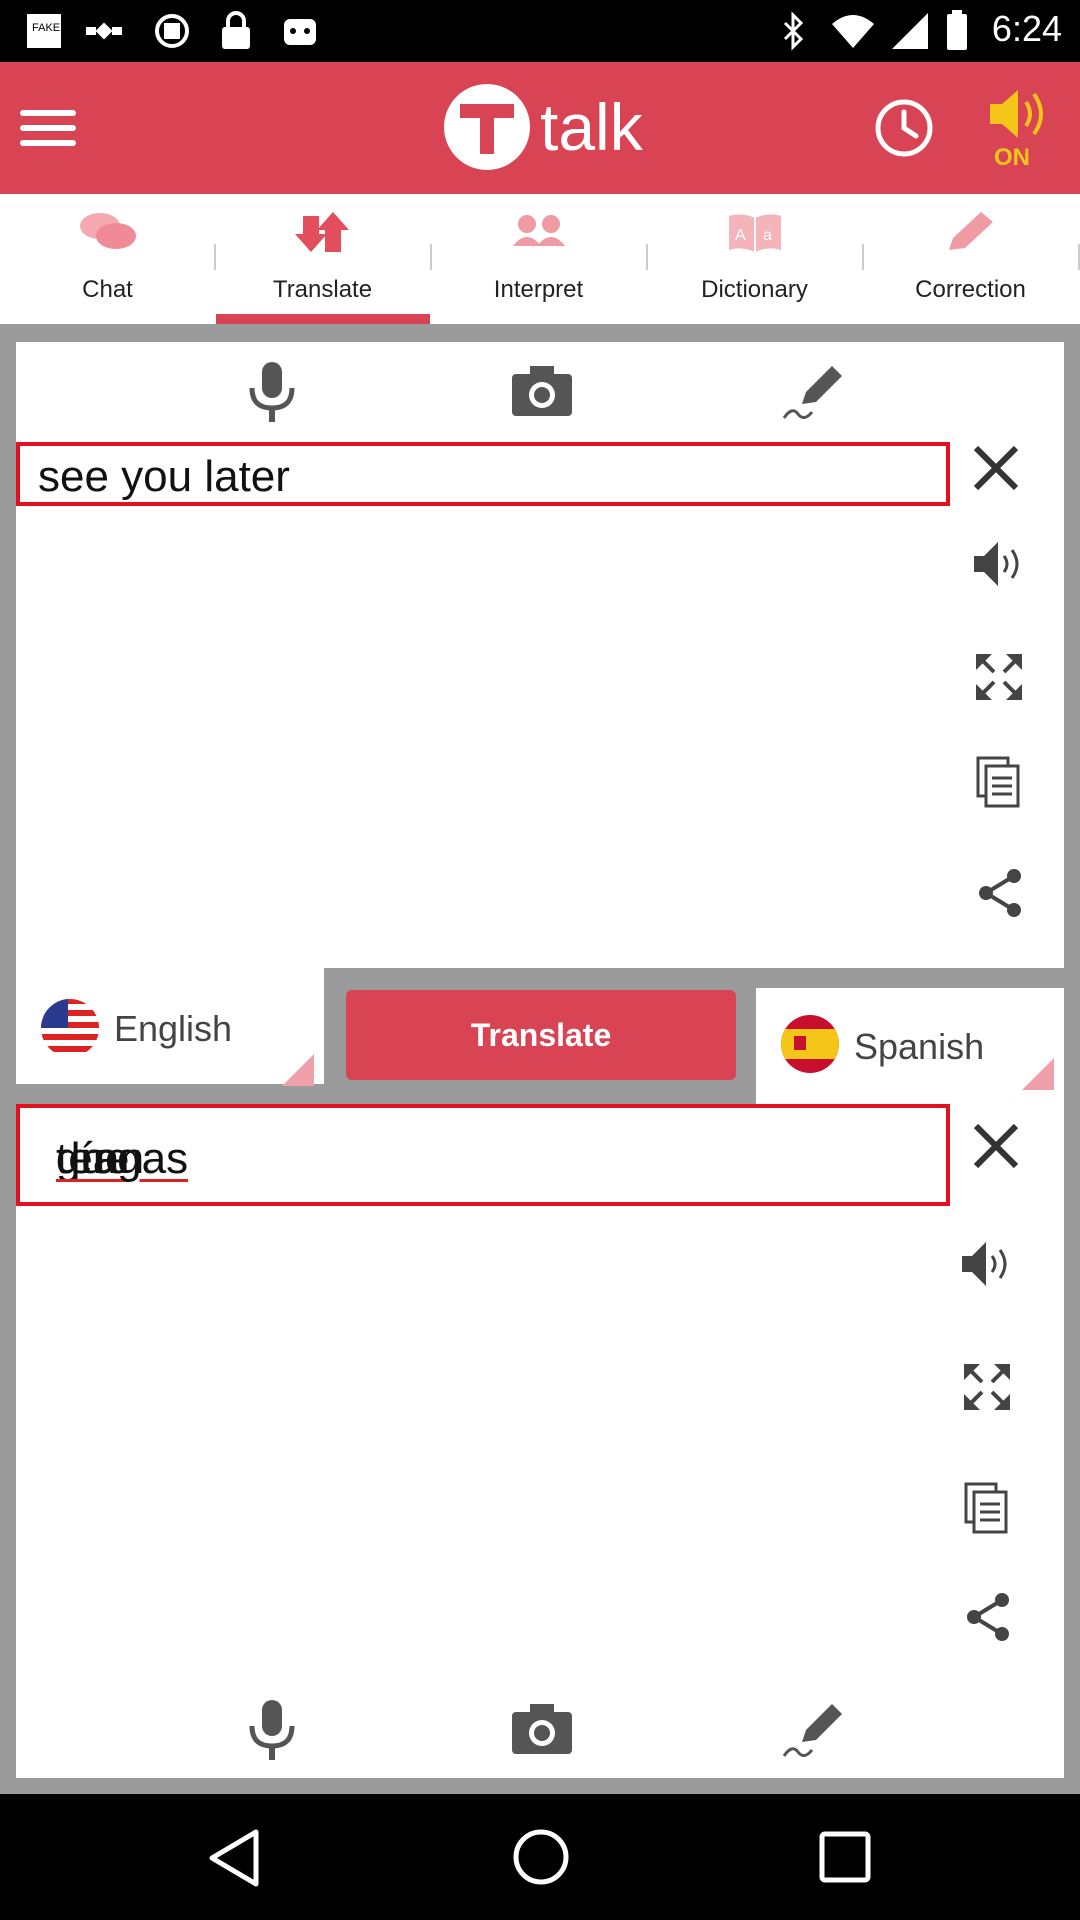 The image size is (1080, 1920). I want to click on battery-icon, so click(957, 31).